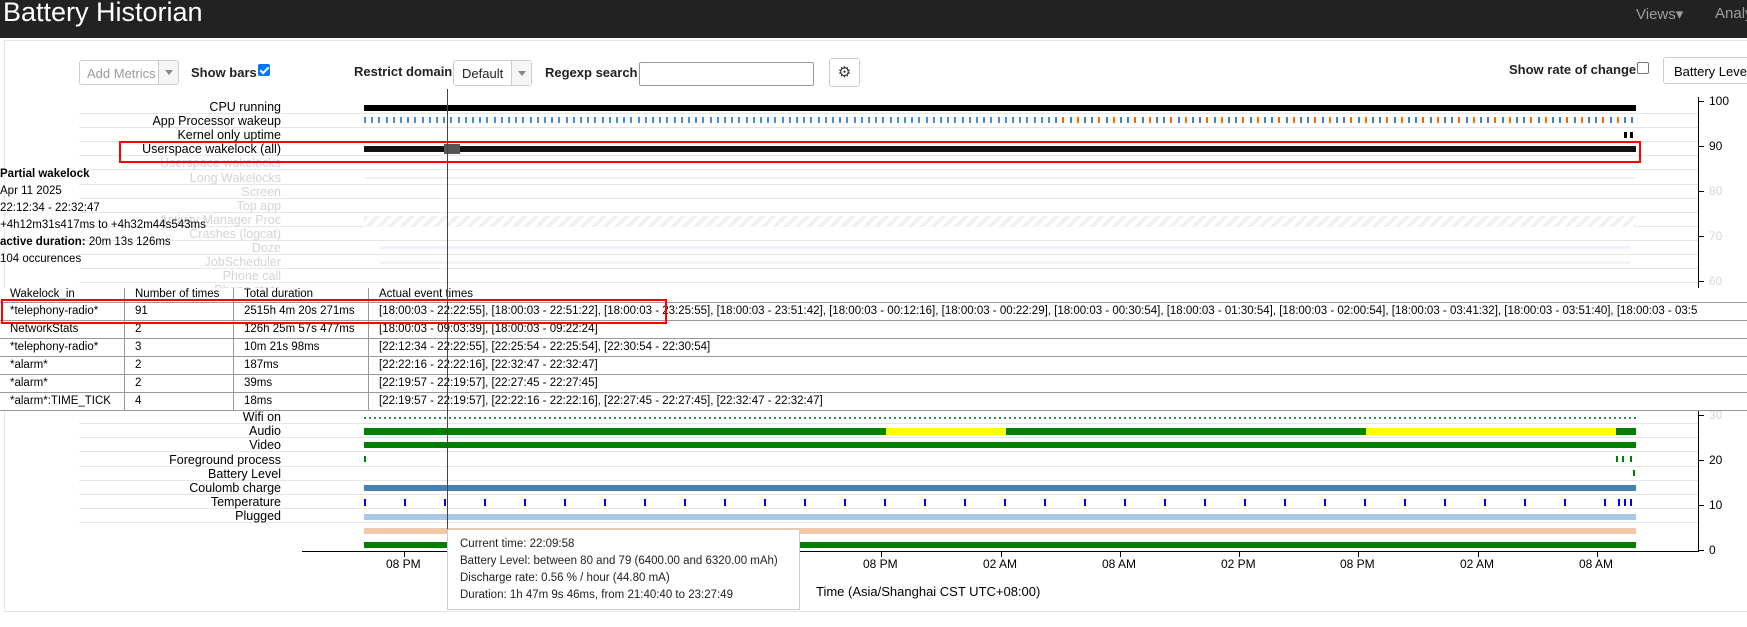 The height and width of the screenshot is (627, 1747). What do you see at coordinates (844, 72) in the screenshot?
I see `settings-button: ⚙` at bounding box center [844, 72].